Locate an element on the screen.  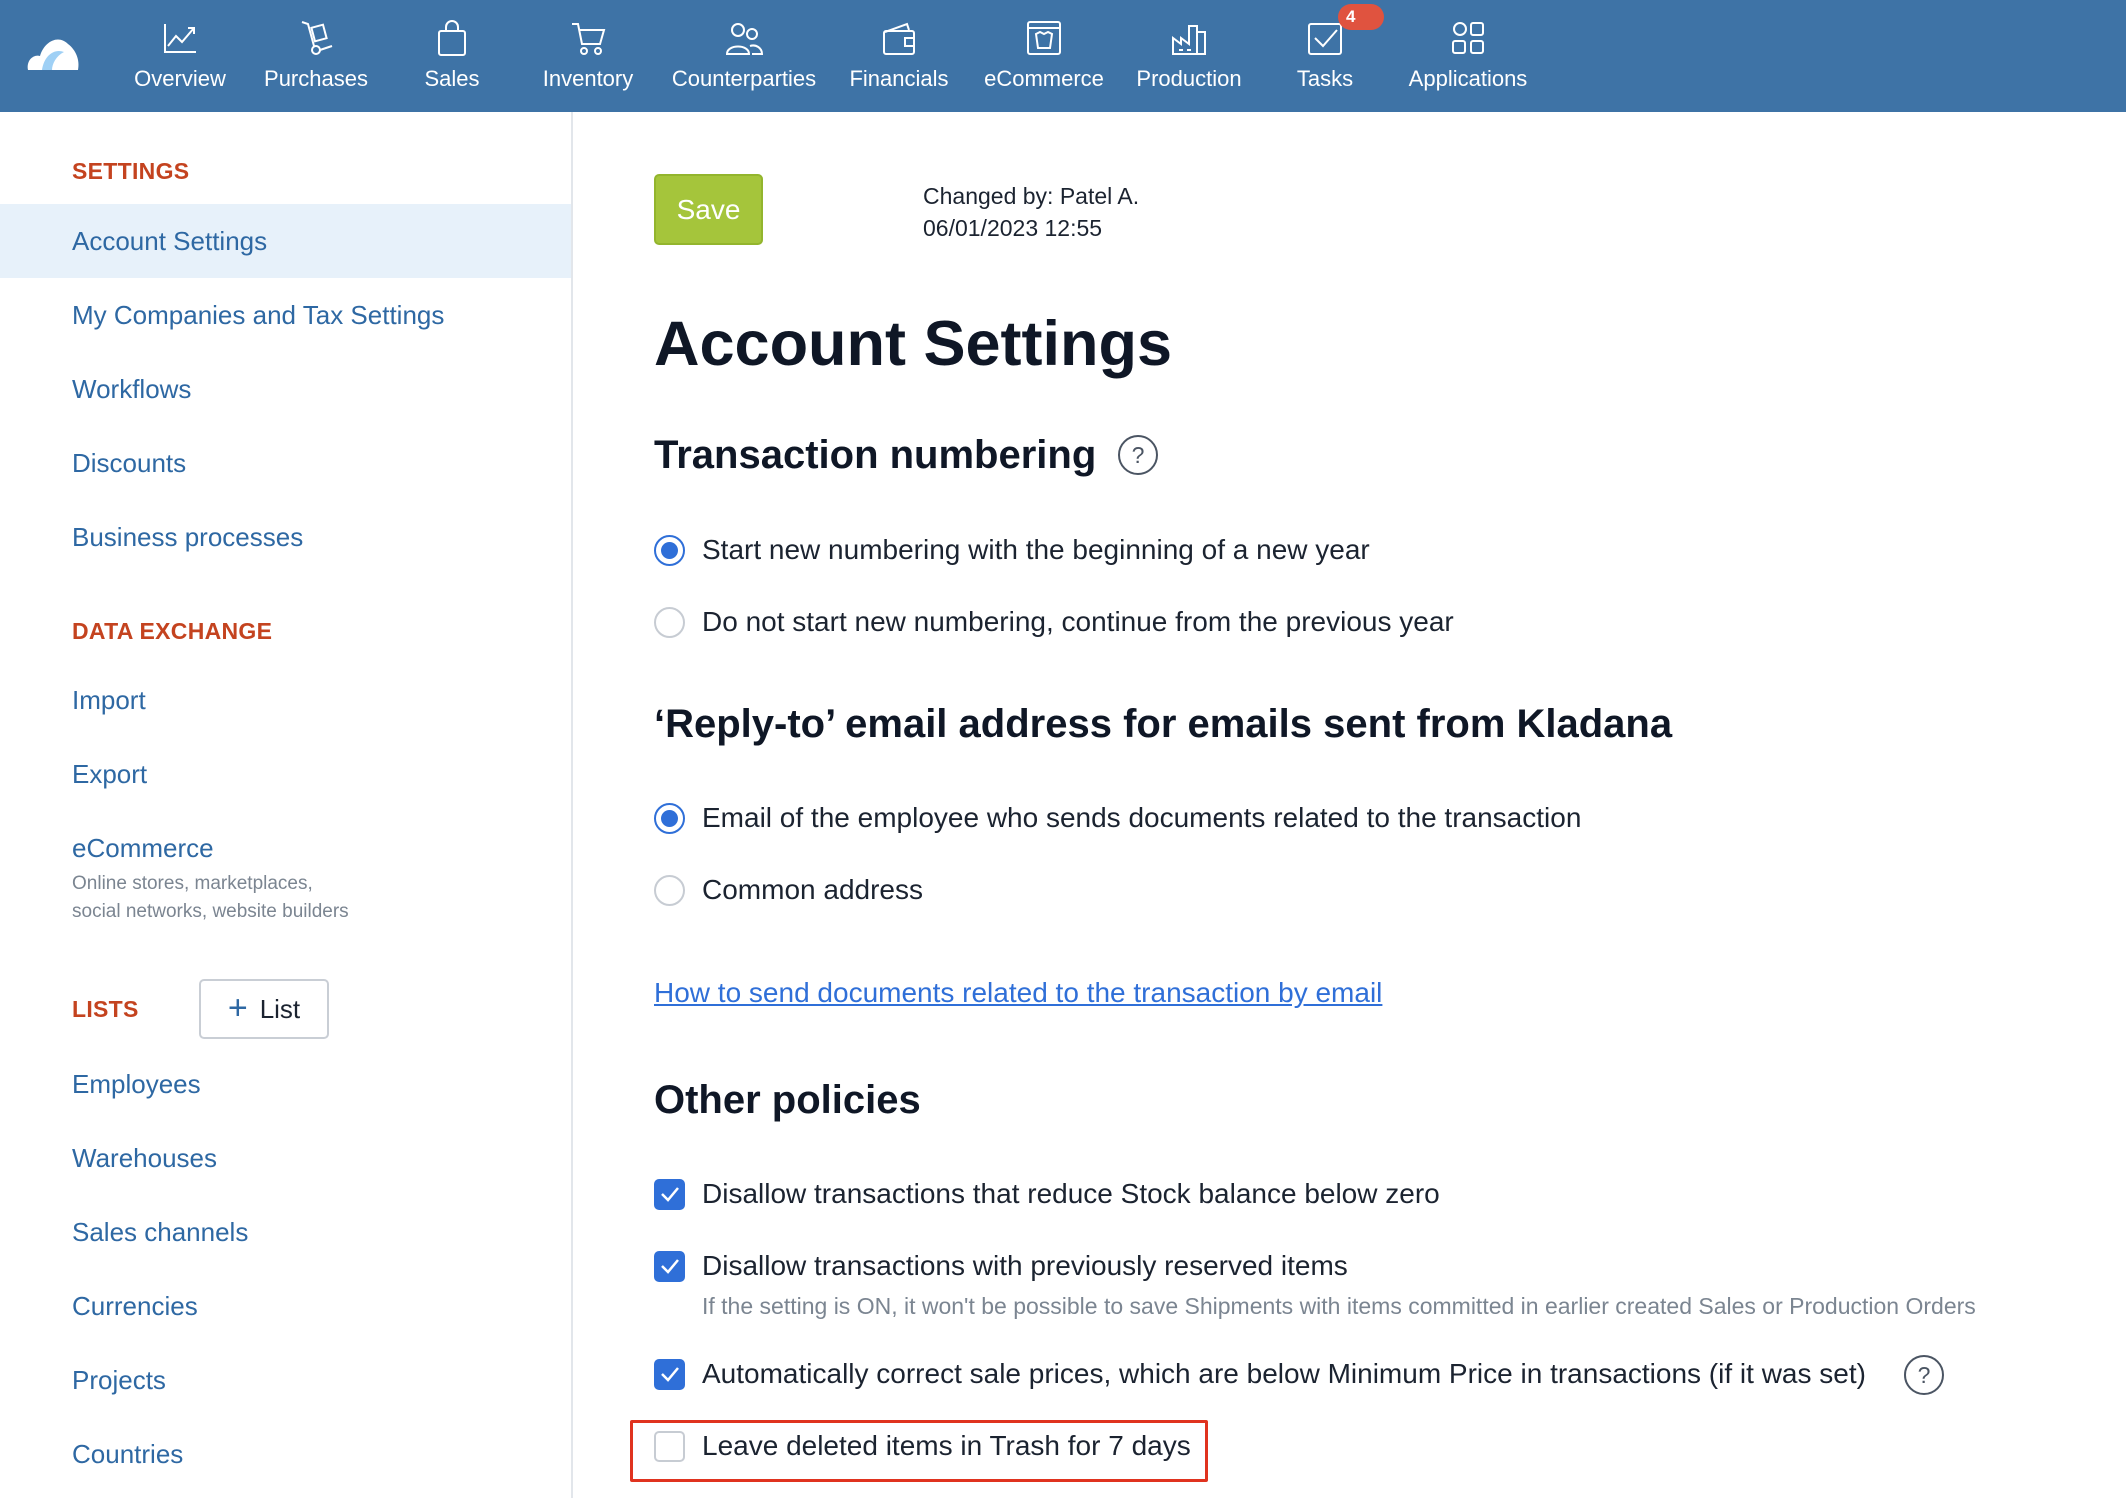
cart-icon is located at coordinates (589, 39).